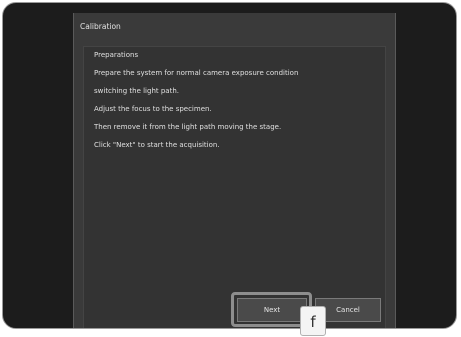 The image size is (461, 337). I want to click on instruction-line-5: Click "Next" to start the acquisition., so click(157, 145).